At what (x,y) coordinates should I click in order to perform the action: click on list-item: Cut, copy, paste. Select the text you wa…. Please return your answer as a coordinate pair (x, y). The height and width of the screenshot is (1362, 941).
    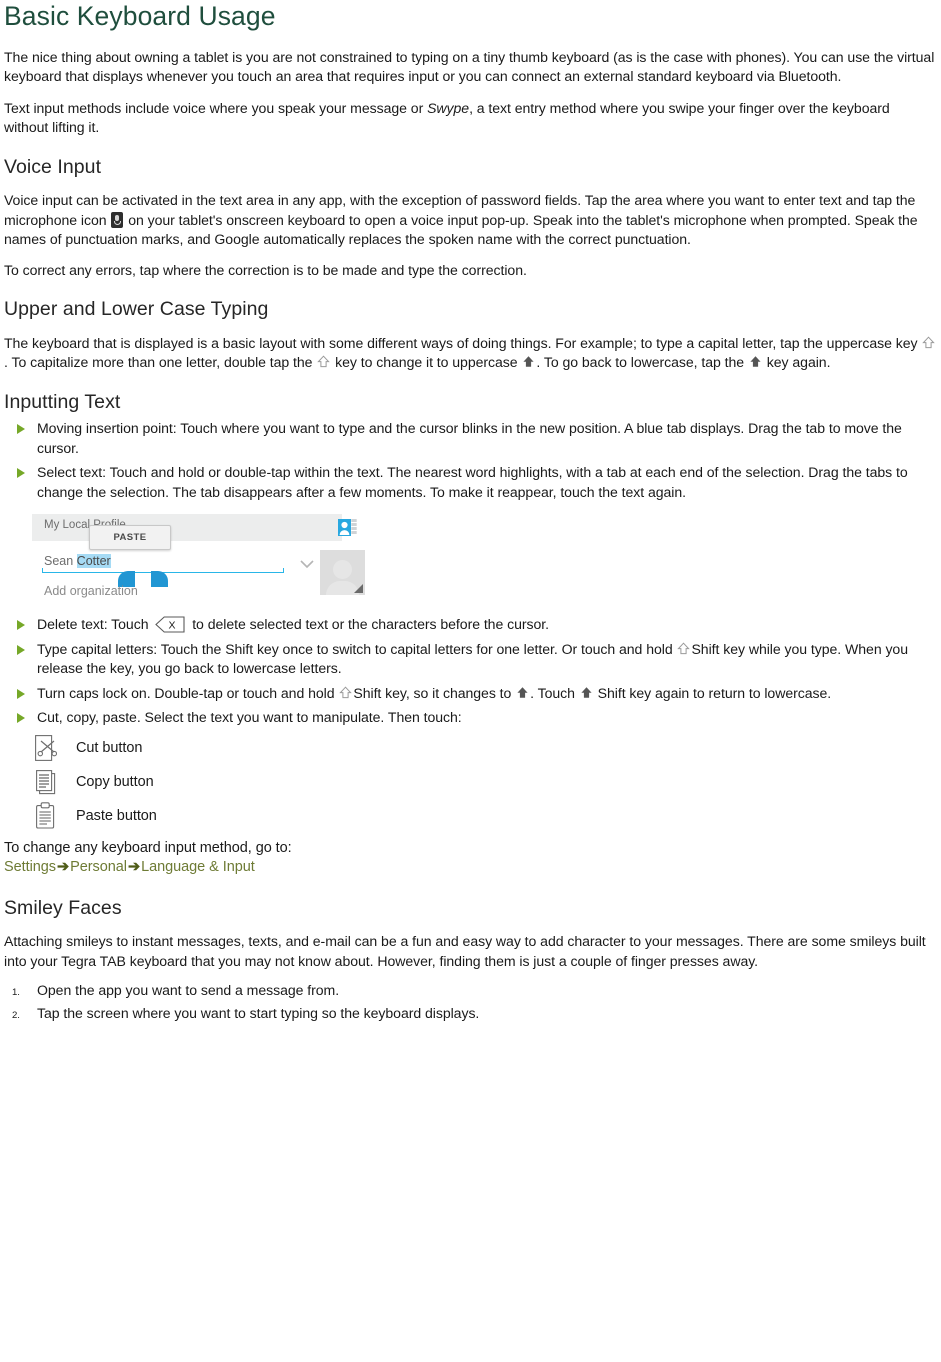
    Looking at the image, I should click on (470, 718).